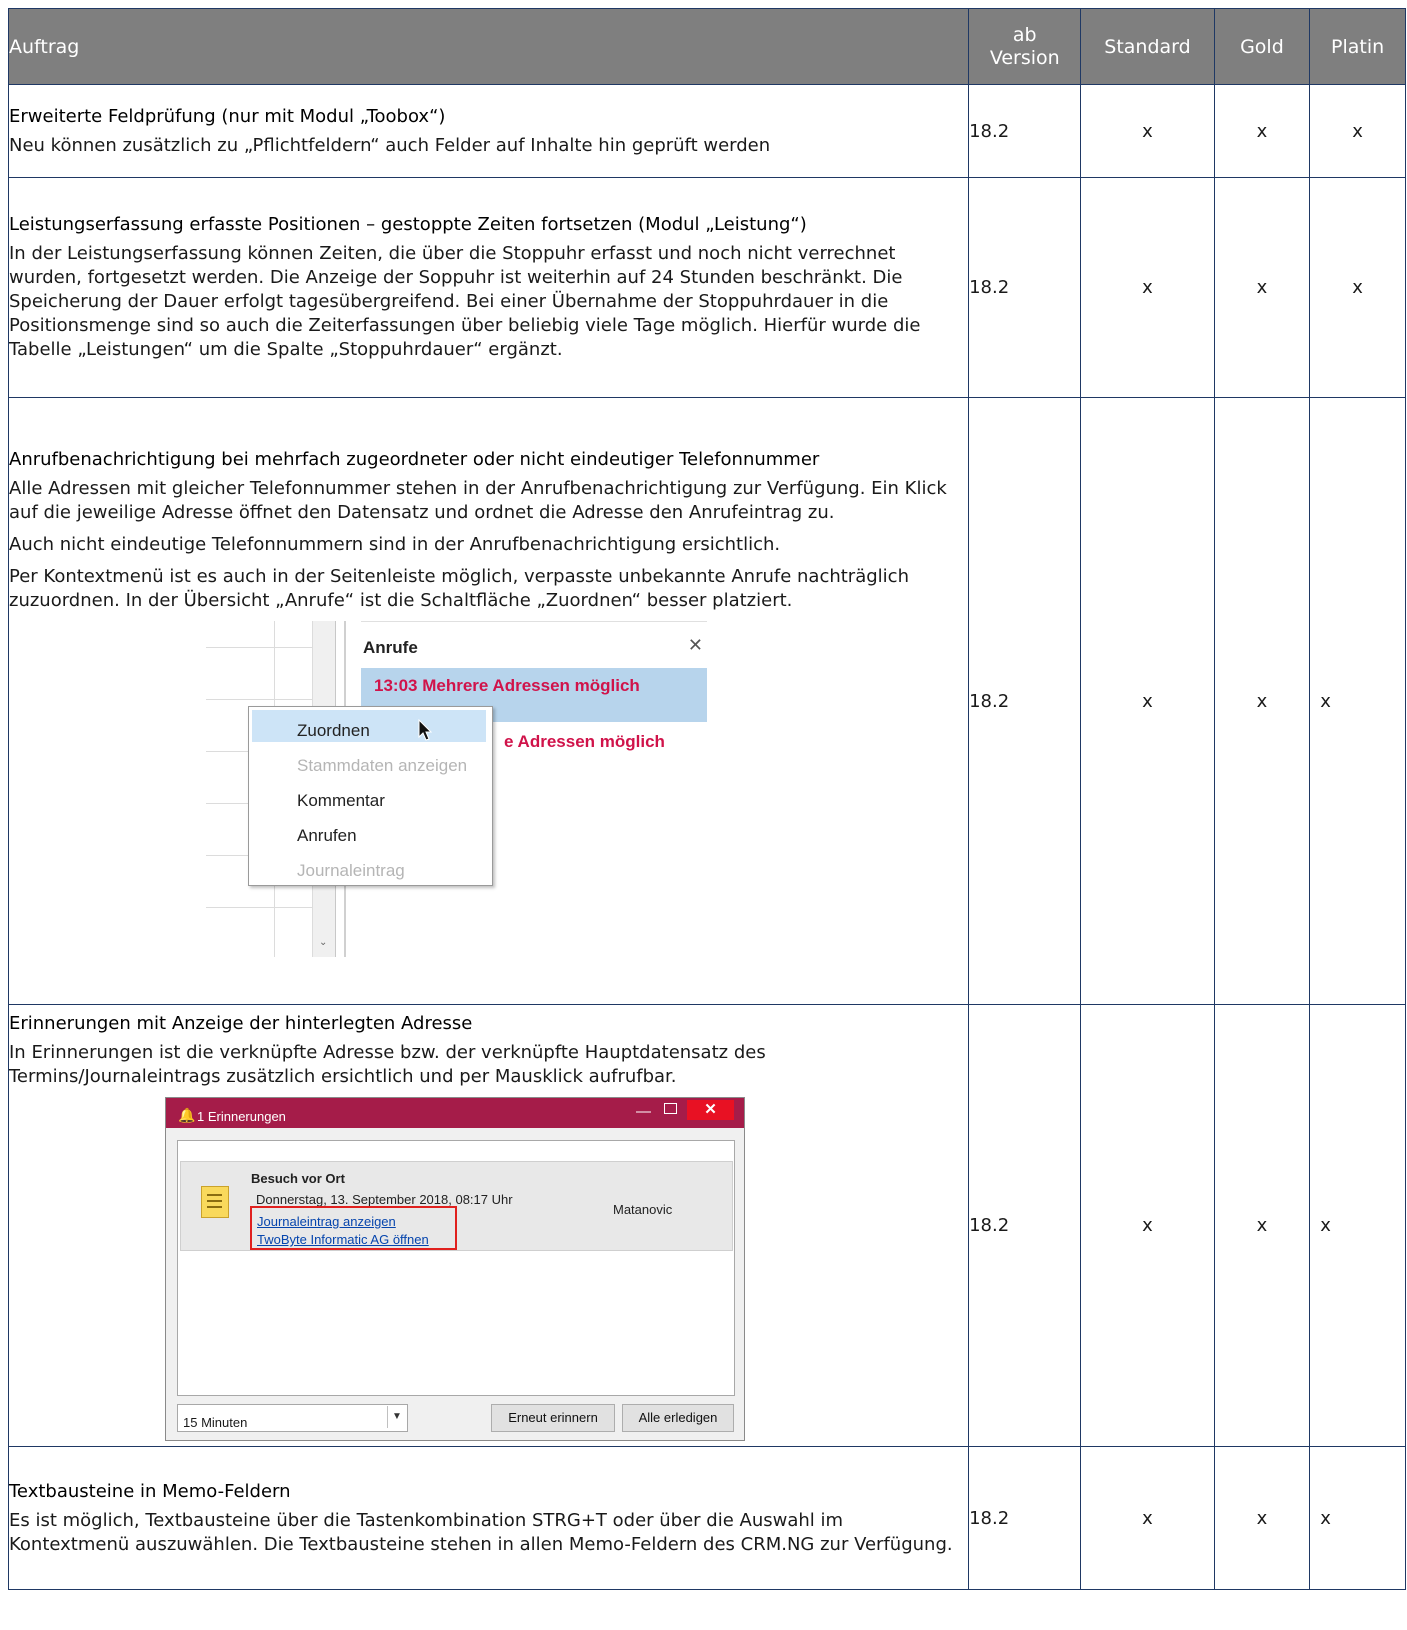  What do you see at coordinates (670, 1108) in the screenshot?
I see `maximize-icon` at bounding box center [670, 1108].